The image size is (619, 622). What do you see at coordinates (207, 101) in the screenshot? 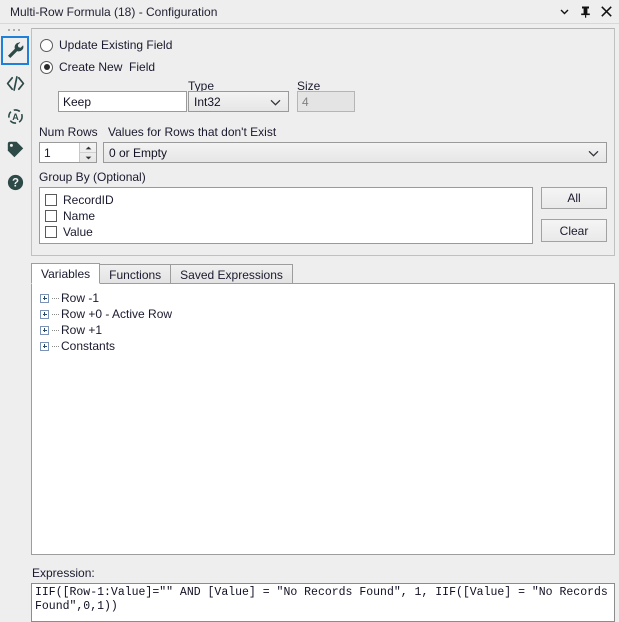
I see `type-select-value: Int32` at bounding box center [207, 101].